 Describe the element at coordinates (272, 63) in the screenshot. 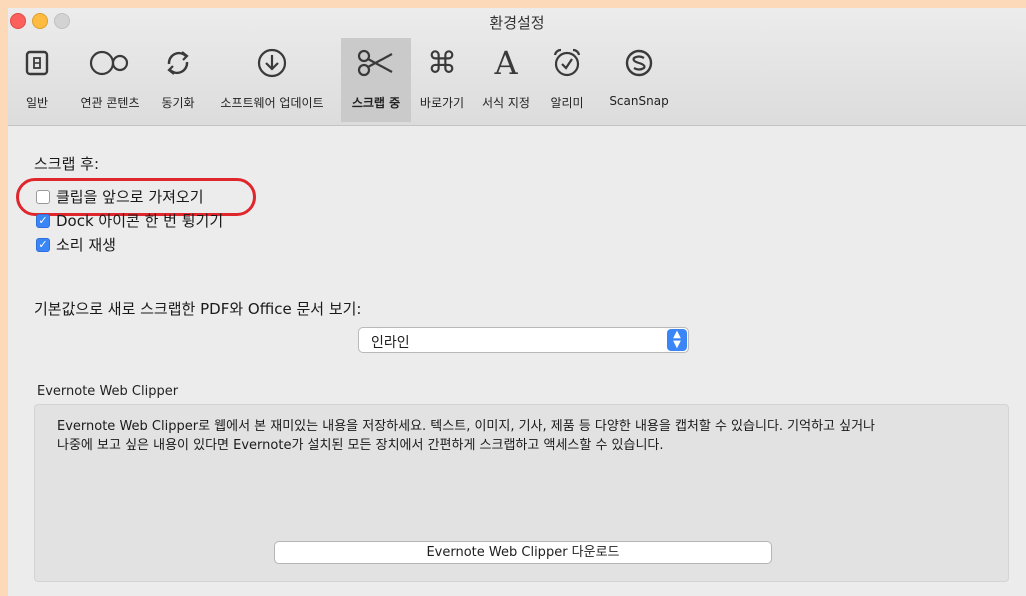

I see `software-update-icon` at that location.